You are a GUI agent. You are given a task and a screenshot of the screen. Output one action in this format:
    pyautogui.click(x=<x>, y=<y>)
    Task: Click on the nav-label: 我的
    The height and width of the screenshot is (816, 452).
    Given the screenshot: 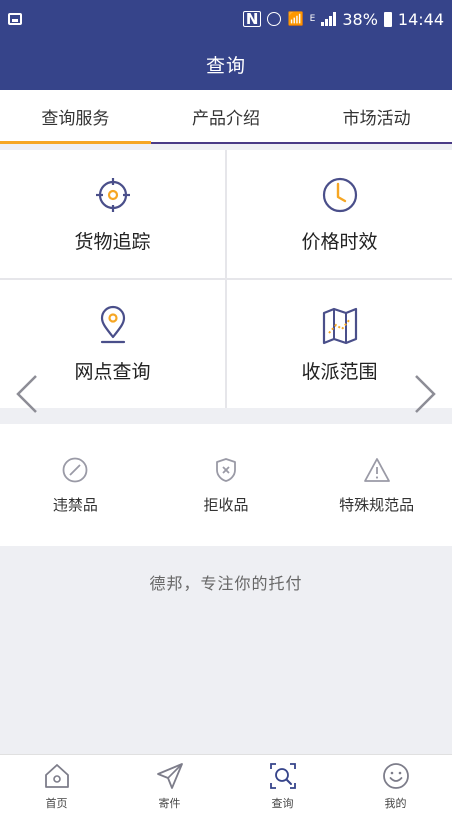 What is the action you would take?
    pyautogui.click(x=395, y=803)
    